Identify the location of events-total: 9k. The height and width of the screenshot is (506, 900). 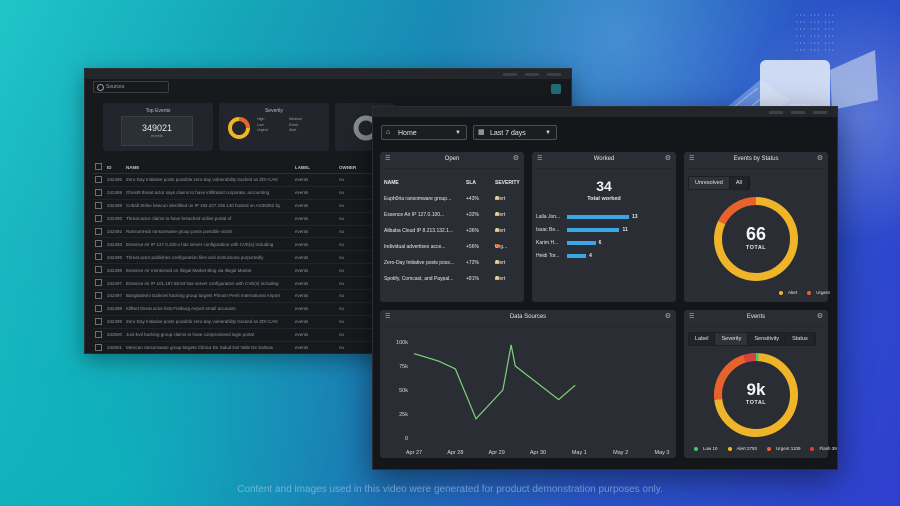
(756, 389).